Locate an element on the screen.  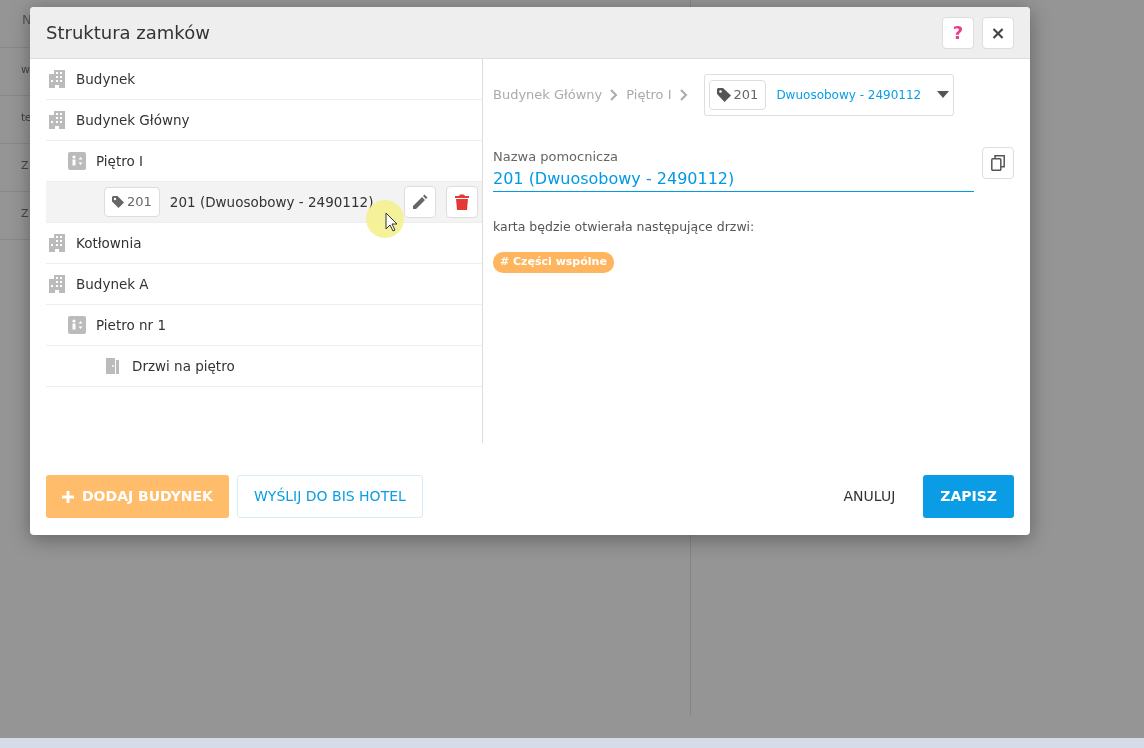
copy-icon is located at coordinates (998, 163).